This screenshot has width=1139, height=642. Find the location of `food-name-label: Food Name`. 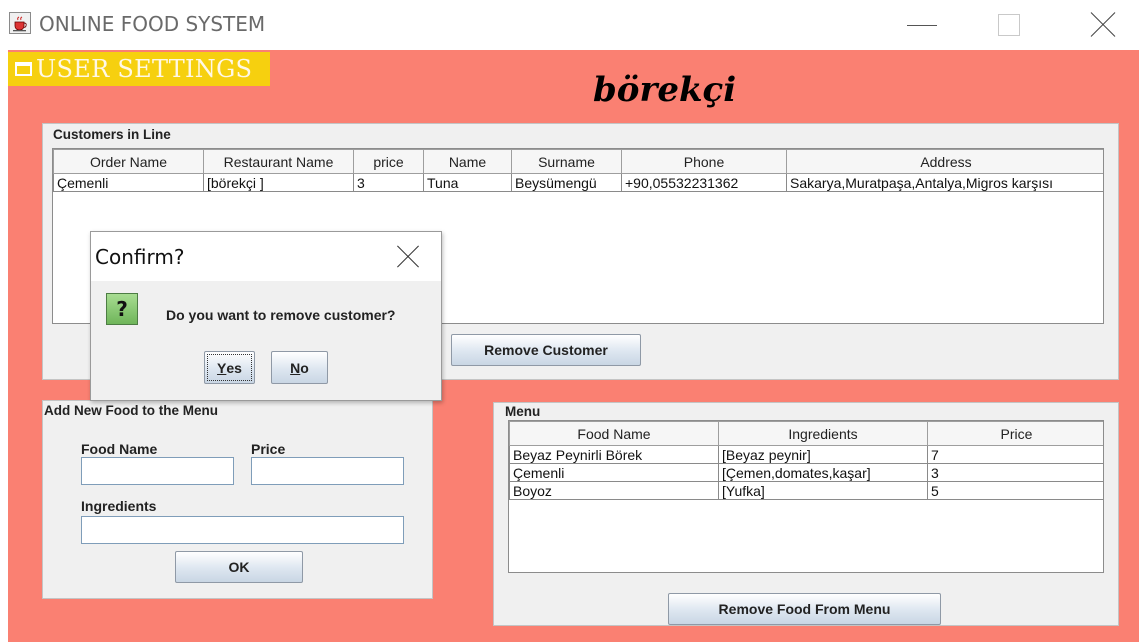

food-name-label: Food Name is located at coordinates (119, 449).